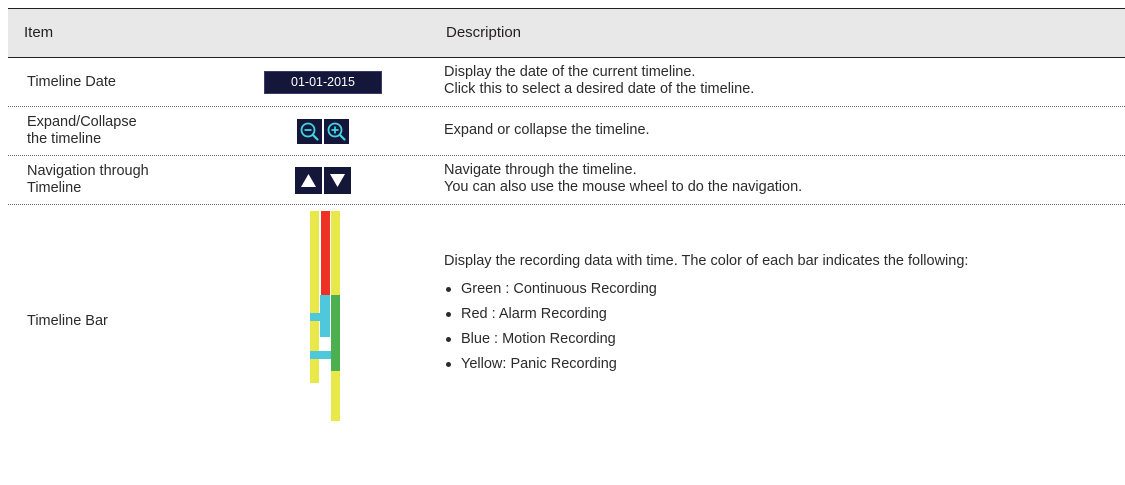  I want to click on item-timeline-date: Timeline Date, so click(71, 82).